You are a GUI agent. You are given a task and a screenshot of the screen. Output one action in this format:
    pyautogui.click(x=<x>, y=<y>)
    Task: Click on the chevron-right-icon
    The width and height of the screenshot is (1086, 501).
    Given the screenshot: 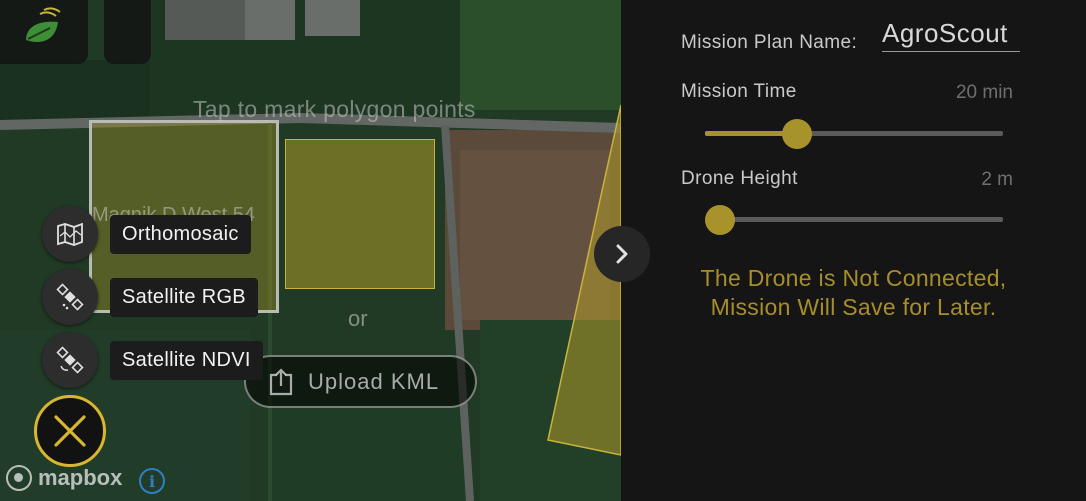 What is the action you would take?
    pyautogui.click(x=622, y=254)
    